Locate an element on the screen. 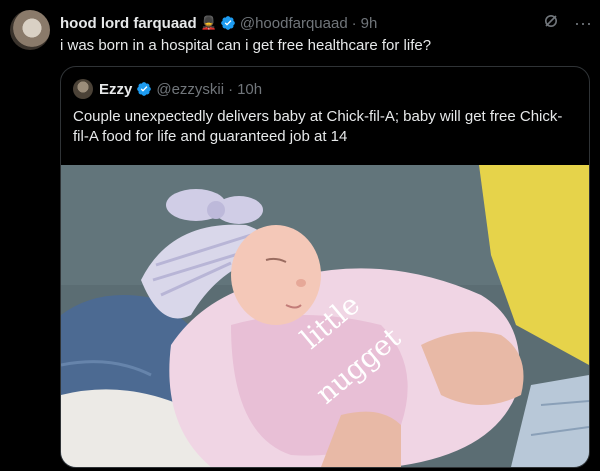  tweet-header: hood lord farquaad 💂 @hoodfarquaad · 9h is located at coordinates (325, 23).